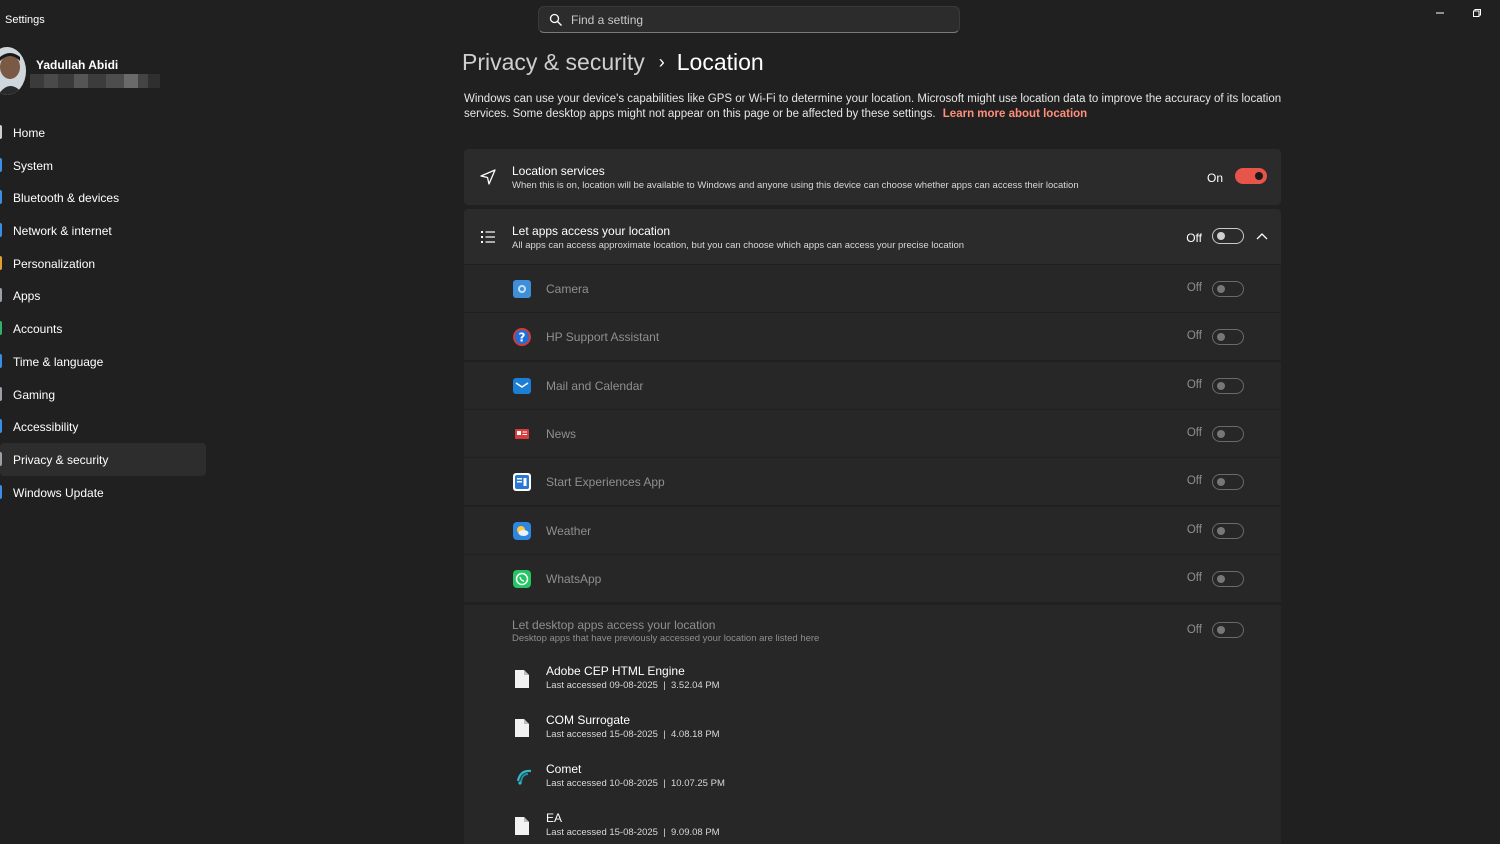  What do you see at coordinates (522, 289) in the screenshot?
I see `camera-icon` at bounding box center [522, 289].